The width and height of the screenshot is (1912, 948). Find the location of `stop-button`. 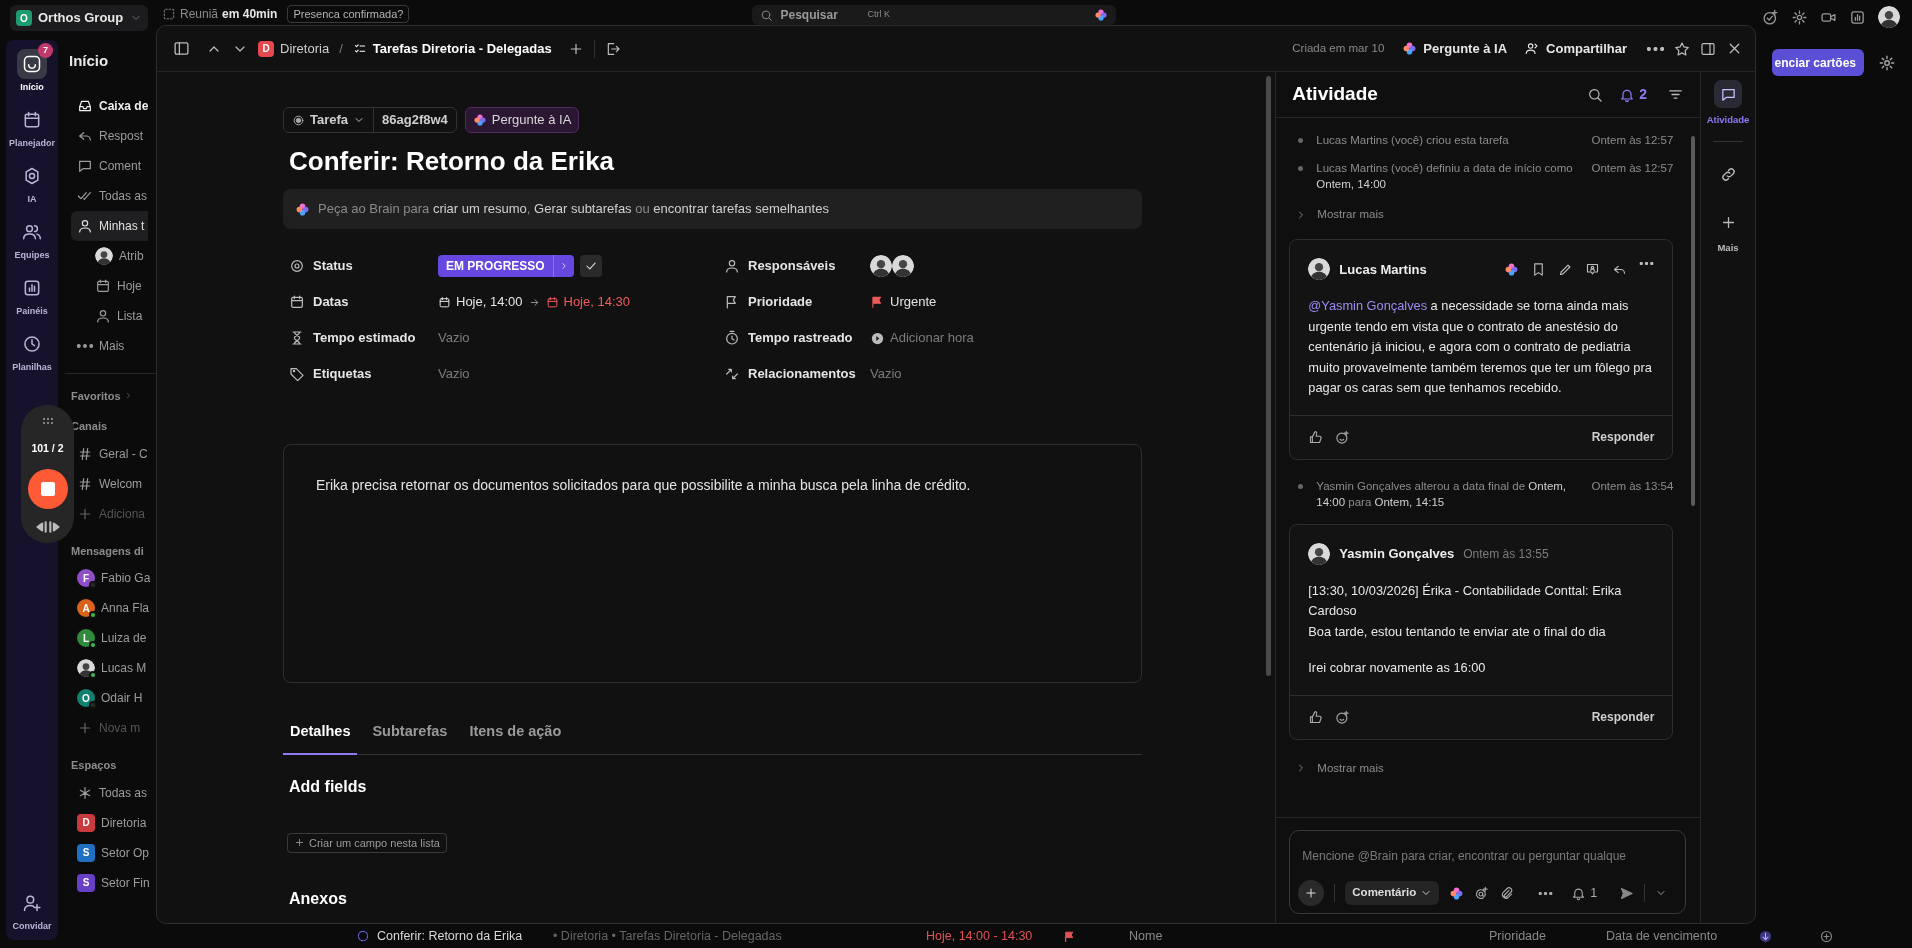

stop-button is located at coordinates (47, 488).